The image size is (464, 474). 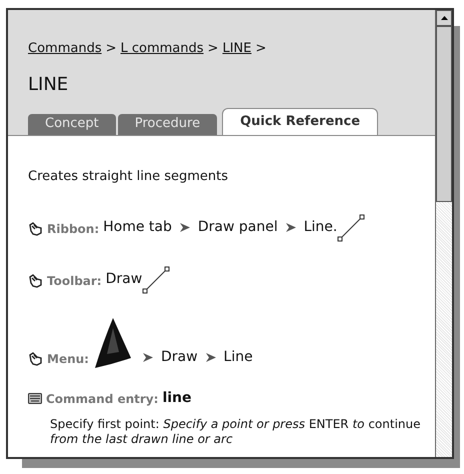 What do you see at coordinates (74, 281) in the screenshot?
I see `access-label: Toolbar:` at bounding box center [74, 281].